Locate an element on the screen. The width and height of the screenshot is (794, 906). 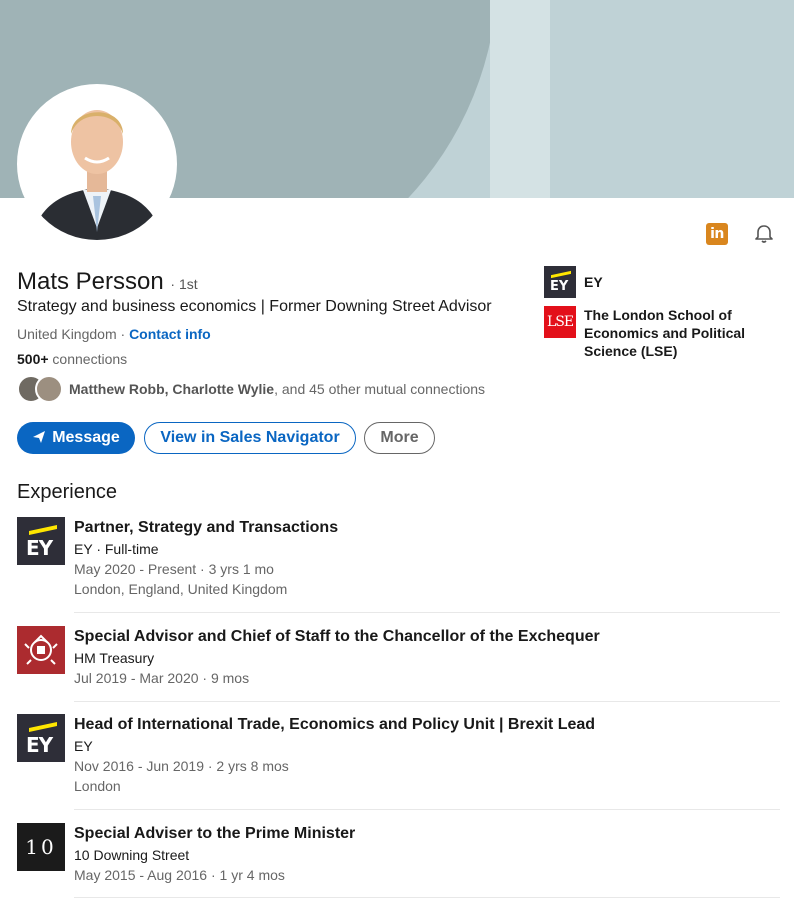
profile-name-line: Mats Persson · 1st is located at coordinates (107, 282).